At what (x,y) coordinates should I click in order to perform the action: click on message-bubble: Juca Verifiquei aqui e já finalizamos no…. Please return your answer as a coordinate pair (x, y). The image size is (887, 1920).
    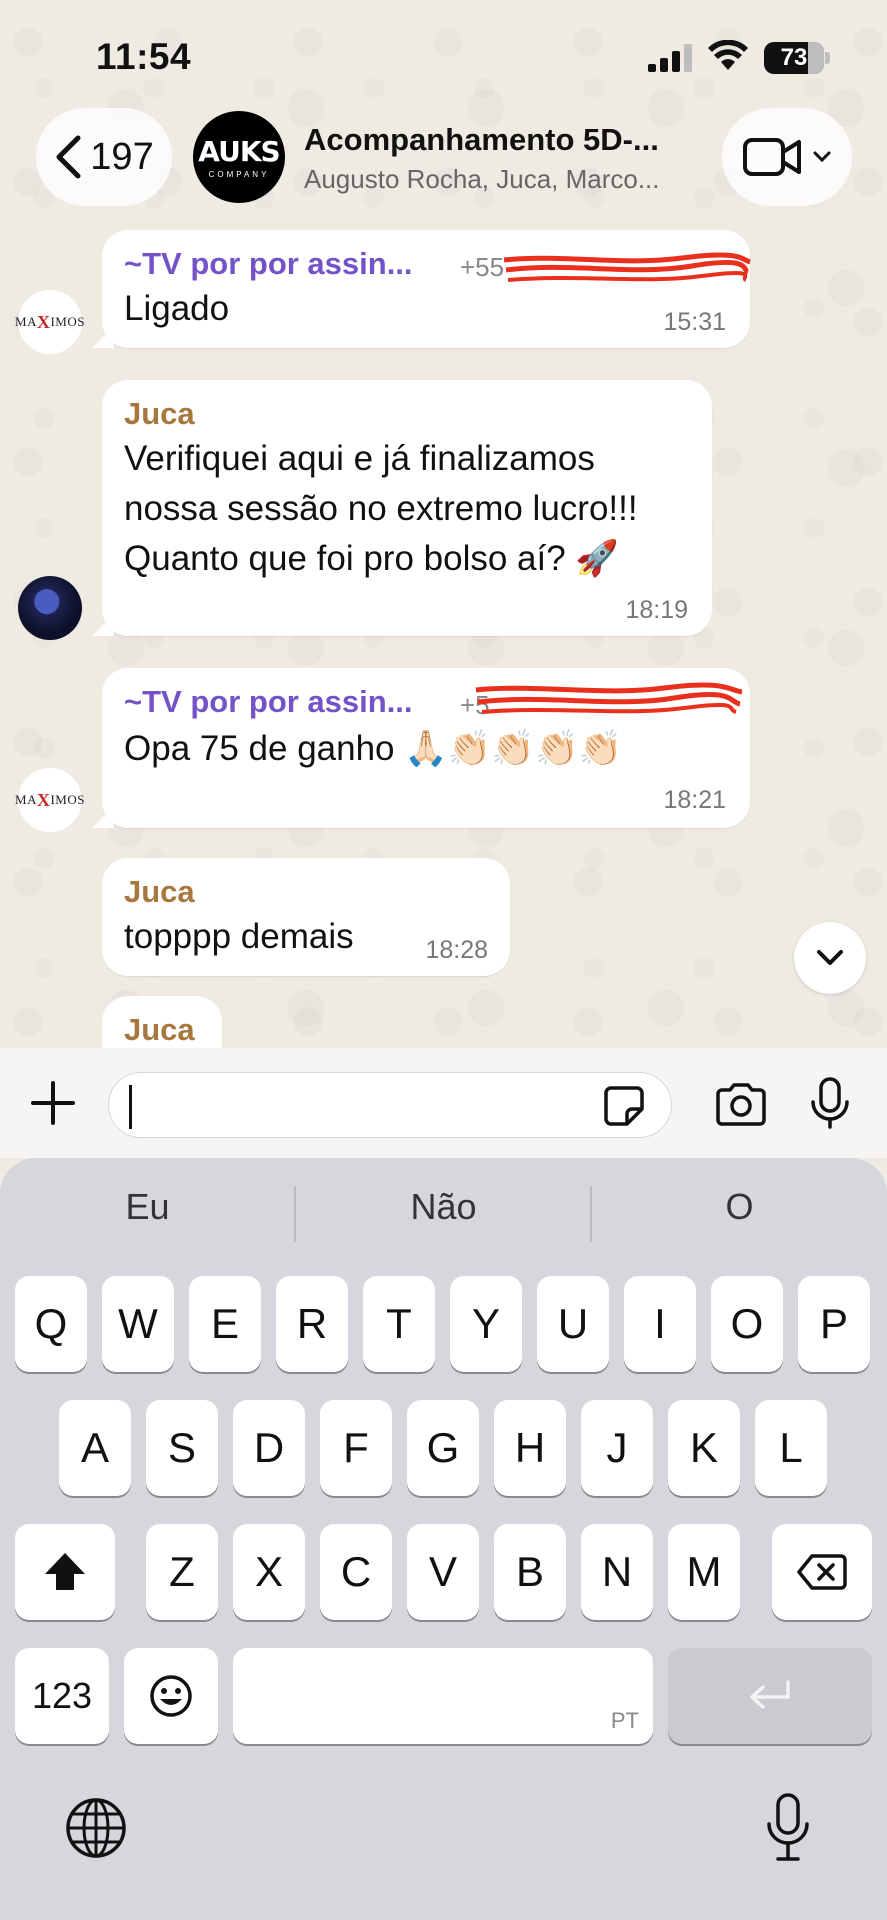
    Looking at the image, I should click on (407, 508).